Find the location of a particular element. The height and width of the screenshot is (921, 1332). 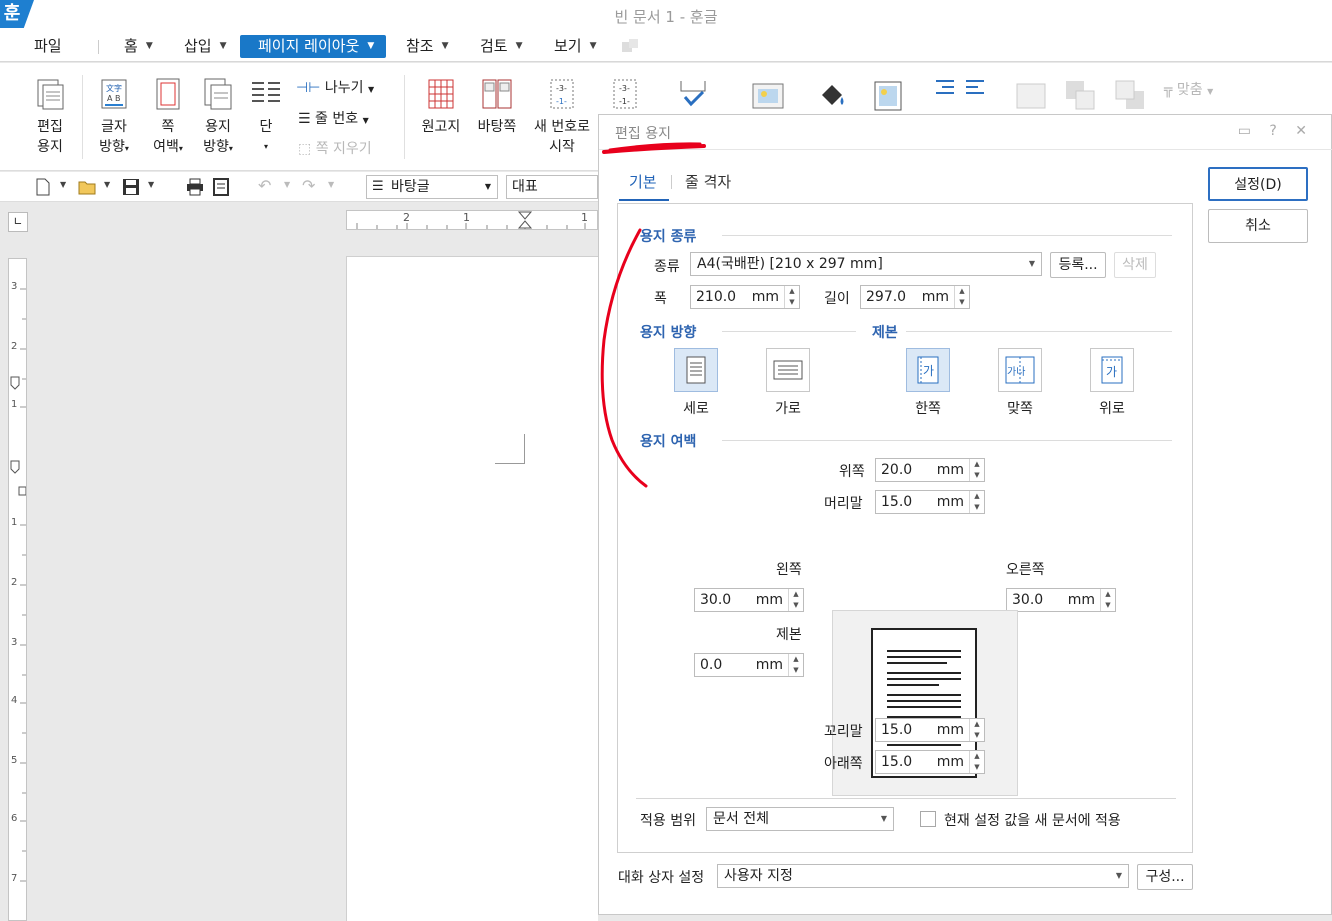

page-margin-button: 쪽 여백▾ is located at coordinates (168, 118).